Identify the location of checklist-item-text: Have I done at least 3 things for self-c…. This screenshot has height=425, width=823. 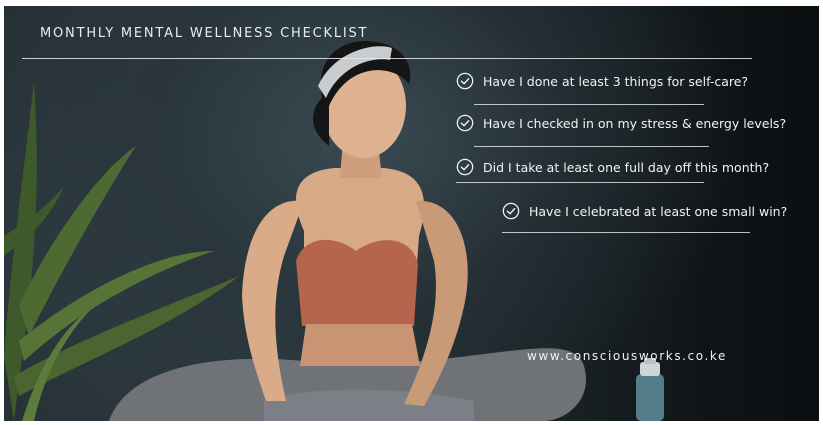
(616, 81).